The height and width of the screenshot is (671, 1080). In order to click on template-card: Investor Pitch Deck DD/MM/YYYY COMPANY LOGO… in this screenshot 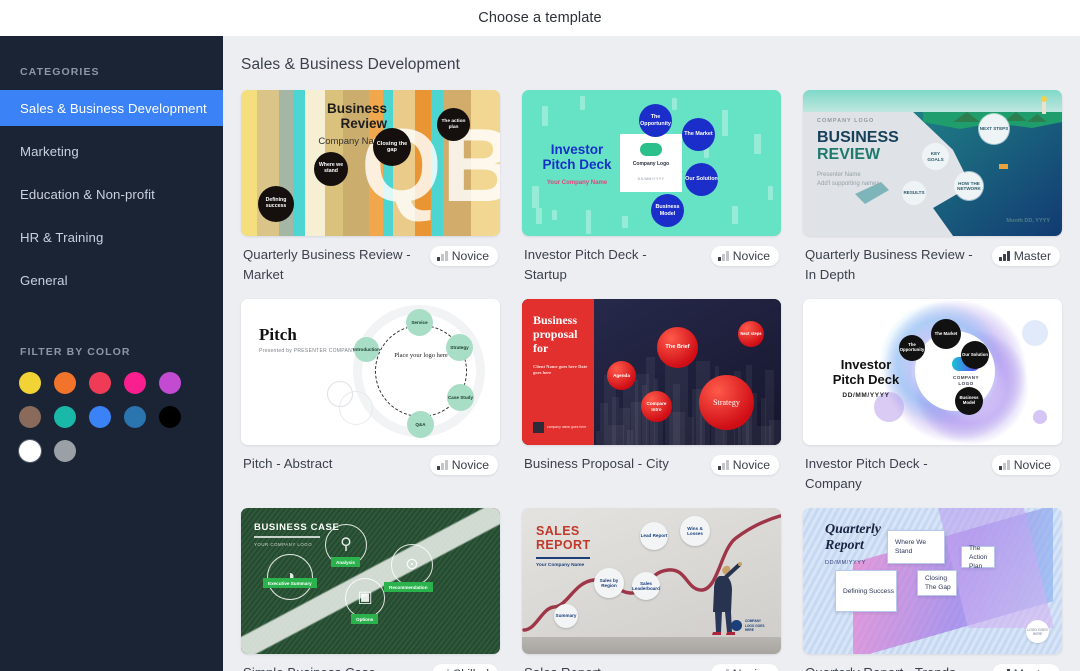, I will do `click(932, 396)`.